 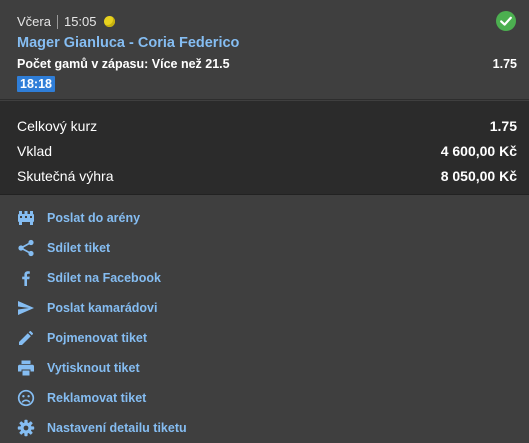 What do you see at coordinates (150, 368) in the screenshot?
I see `print-ticket-button: Vytisknout tiket` at bounding box center [150, 368].